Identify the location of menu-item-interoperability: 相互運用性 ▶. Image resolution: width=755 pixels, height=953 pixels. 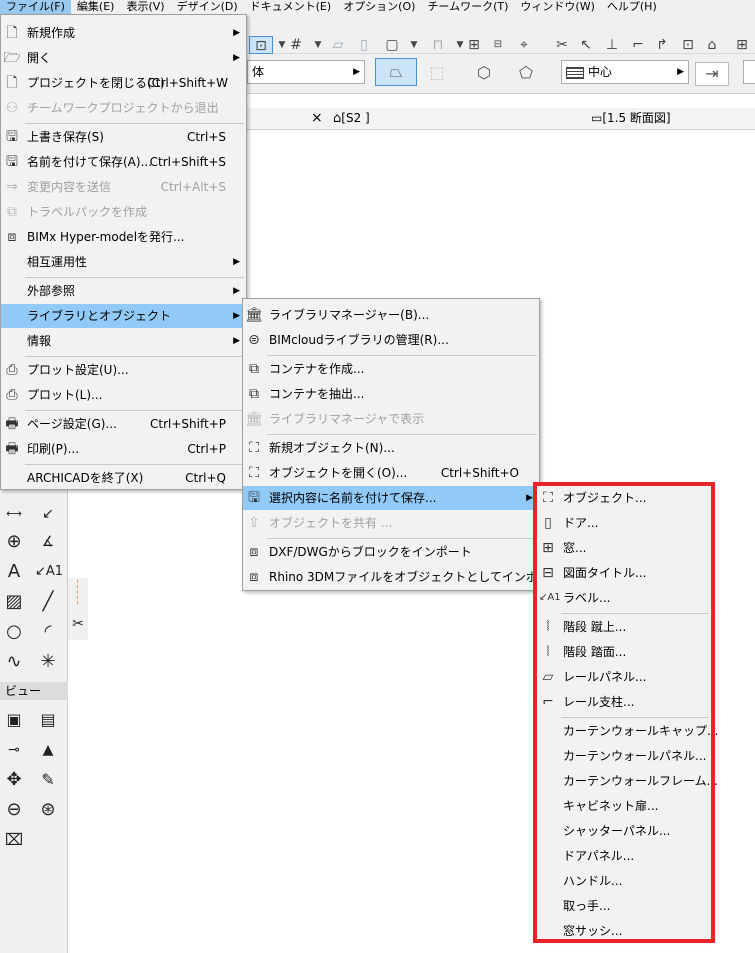
(123, 262).